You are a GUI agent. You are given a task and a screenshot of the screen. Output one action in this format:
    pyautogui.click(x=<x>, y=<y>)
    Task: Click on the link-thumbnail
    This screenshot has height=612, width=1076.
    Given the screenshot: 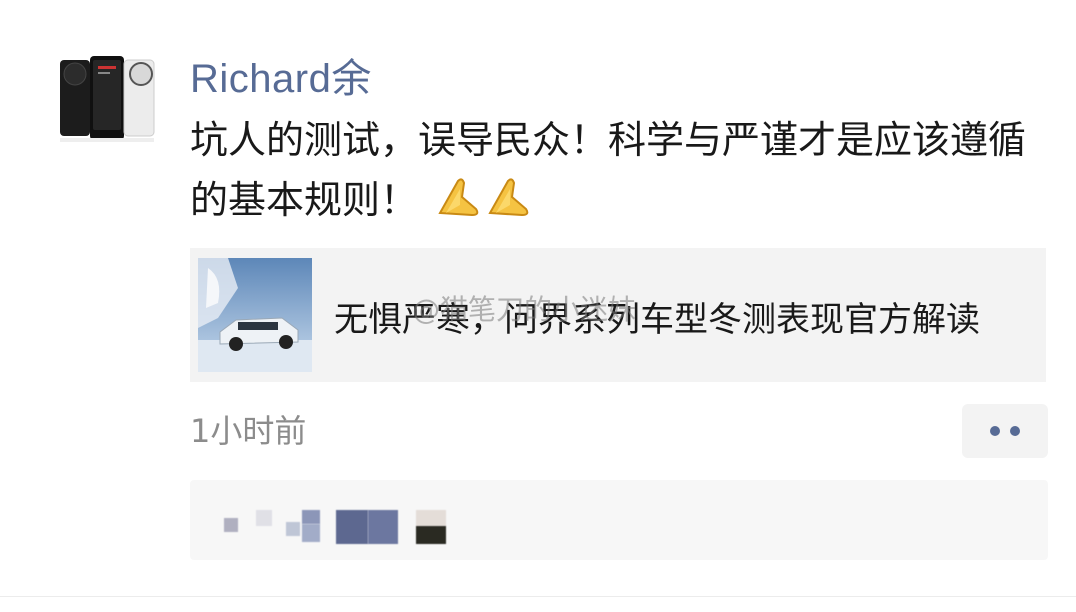 What is the action you would take?
    pyautogui.click(x=255, y=315)
    